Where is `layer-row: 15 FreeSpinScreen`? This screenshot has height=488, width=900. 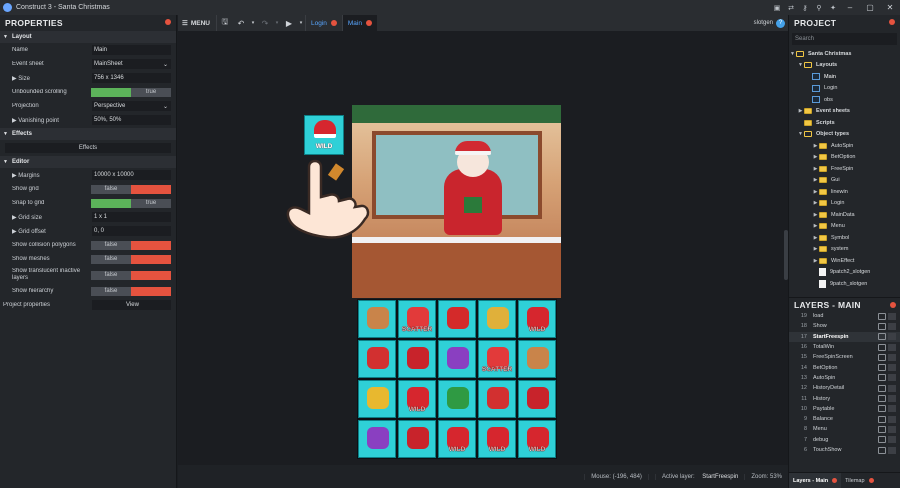
layer-row: 15 FreeSpinScreen is located at coordinates (844, 357).